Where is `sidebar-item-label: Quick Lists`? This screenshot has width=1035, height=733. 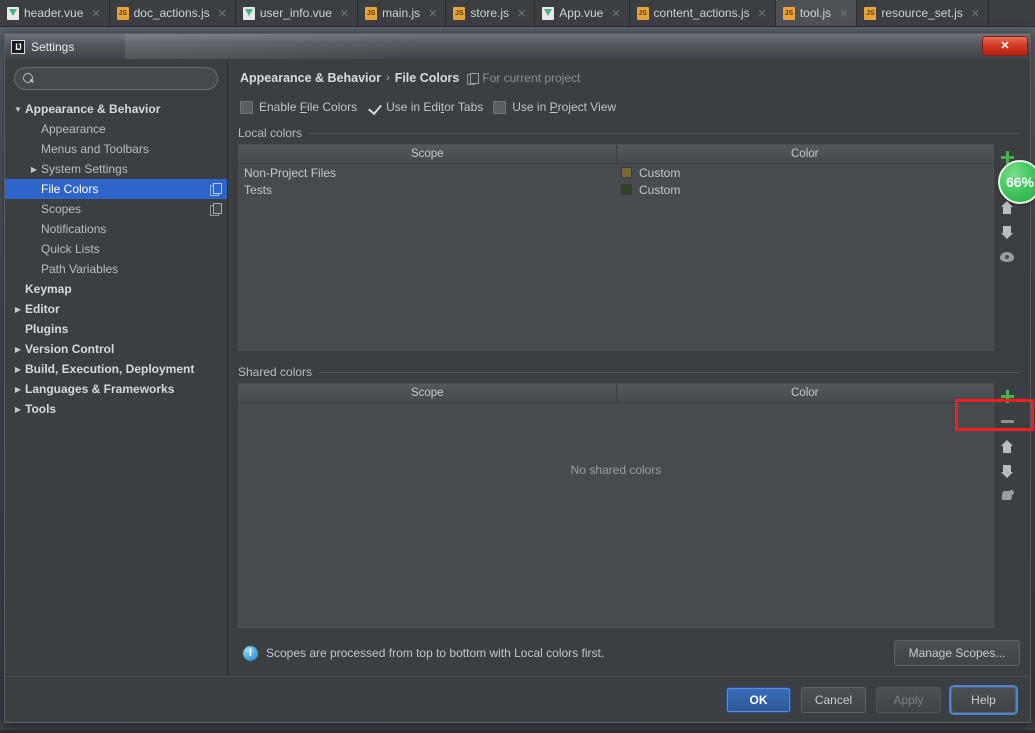 sidebar-item-label: Quick Lists is located at coordinates (70, 249).